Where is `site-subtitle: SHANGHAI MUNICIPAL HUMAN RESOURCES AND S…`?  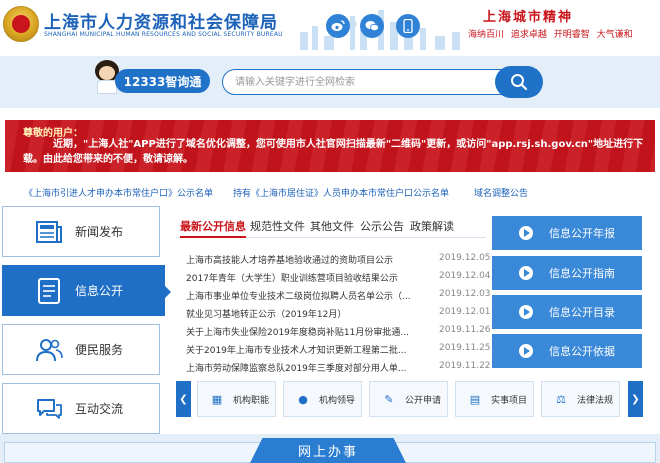 site-subtitle: SHANGHAI MUNICIPAL HUMAN RESOURCES AND S… is located at coordinates (163, 34).